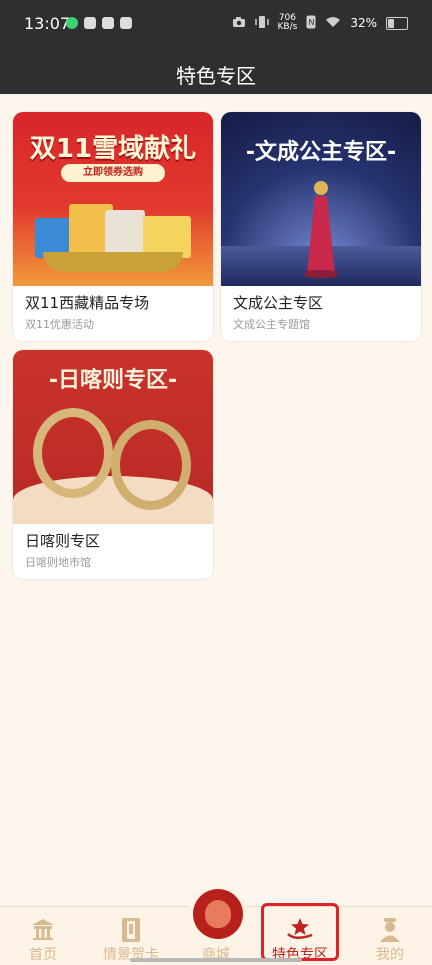  I want to click on user-icon, so click(390, 932).